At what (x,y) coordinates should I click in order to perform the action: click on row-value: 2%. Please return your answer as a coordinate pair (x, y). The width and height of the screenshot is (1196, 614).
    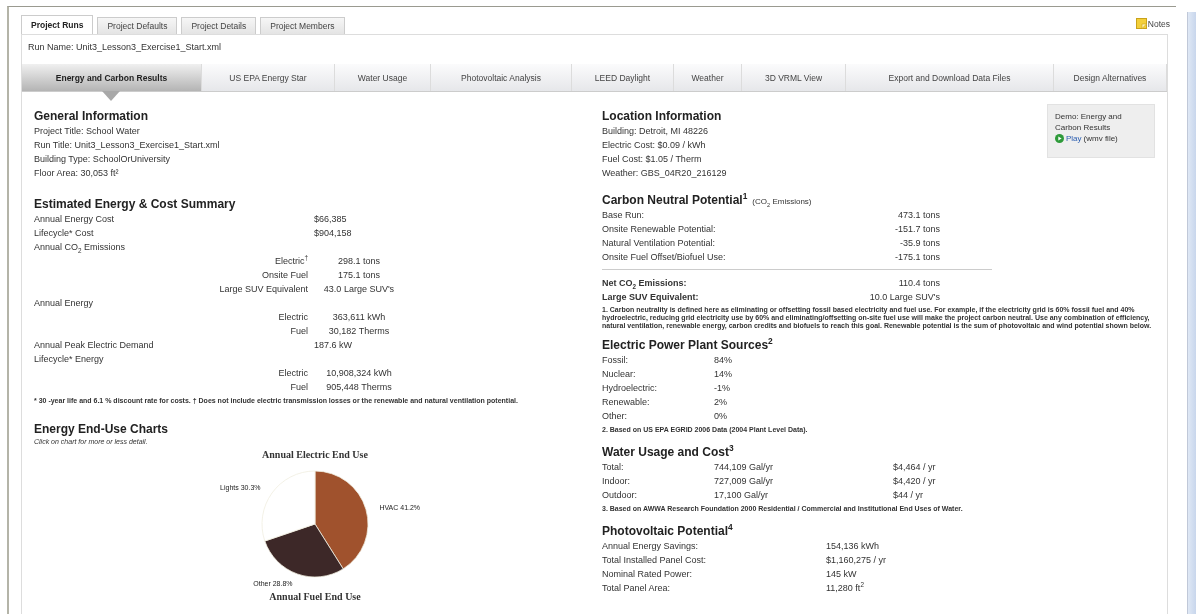
    Looking at the image, I should click on (721, 402).